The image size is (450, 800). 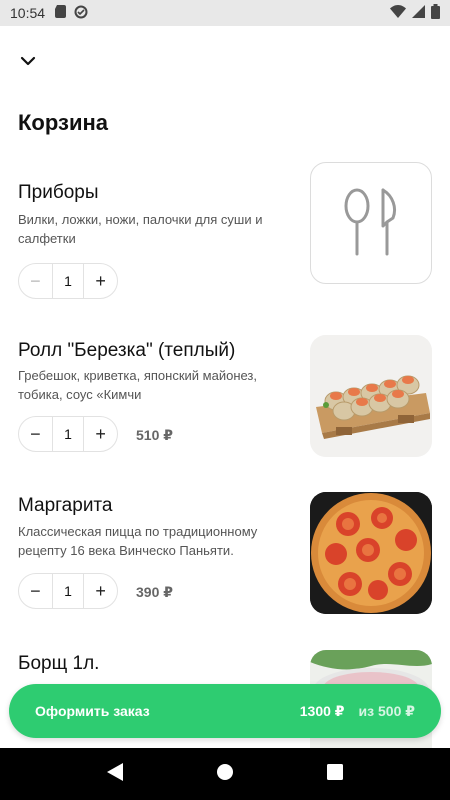 What do you see at coordinates (61, 13) in the screenshot?
I see `sd-card-icon` at bounding box center [61, 13].